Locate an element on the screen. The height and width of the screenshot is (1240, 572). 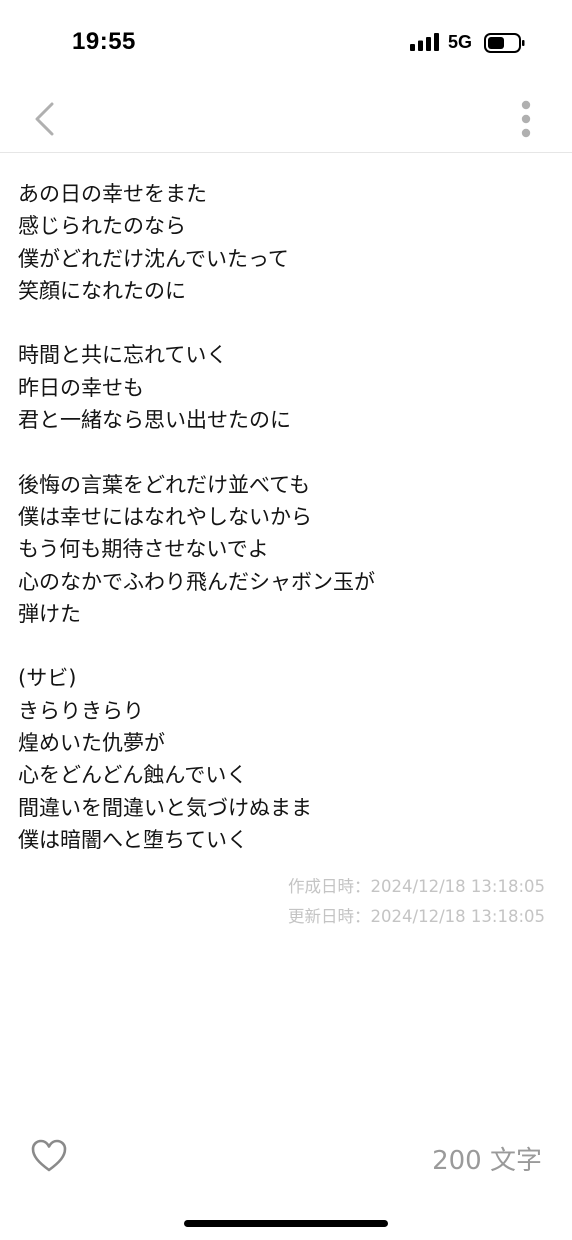
like-button is located at coordinates (49, 1156).